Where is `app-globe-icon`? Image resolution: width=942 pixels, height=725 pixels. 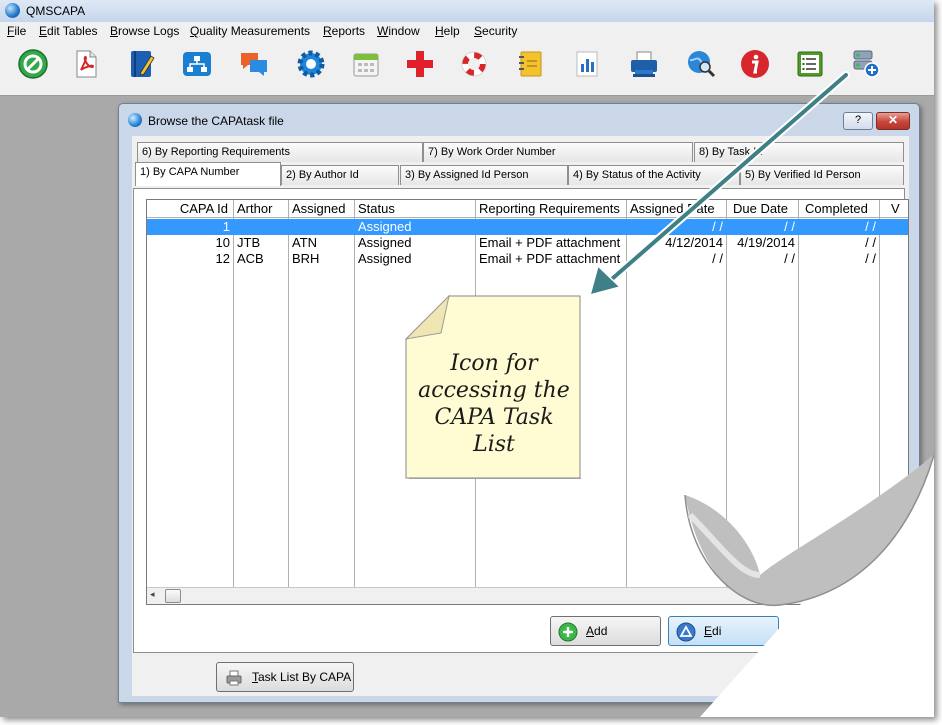
app-globe-icon is located at coordinates (12, 10).